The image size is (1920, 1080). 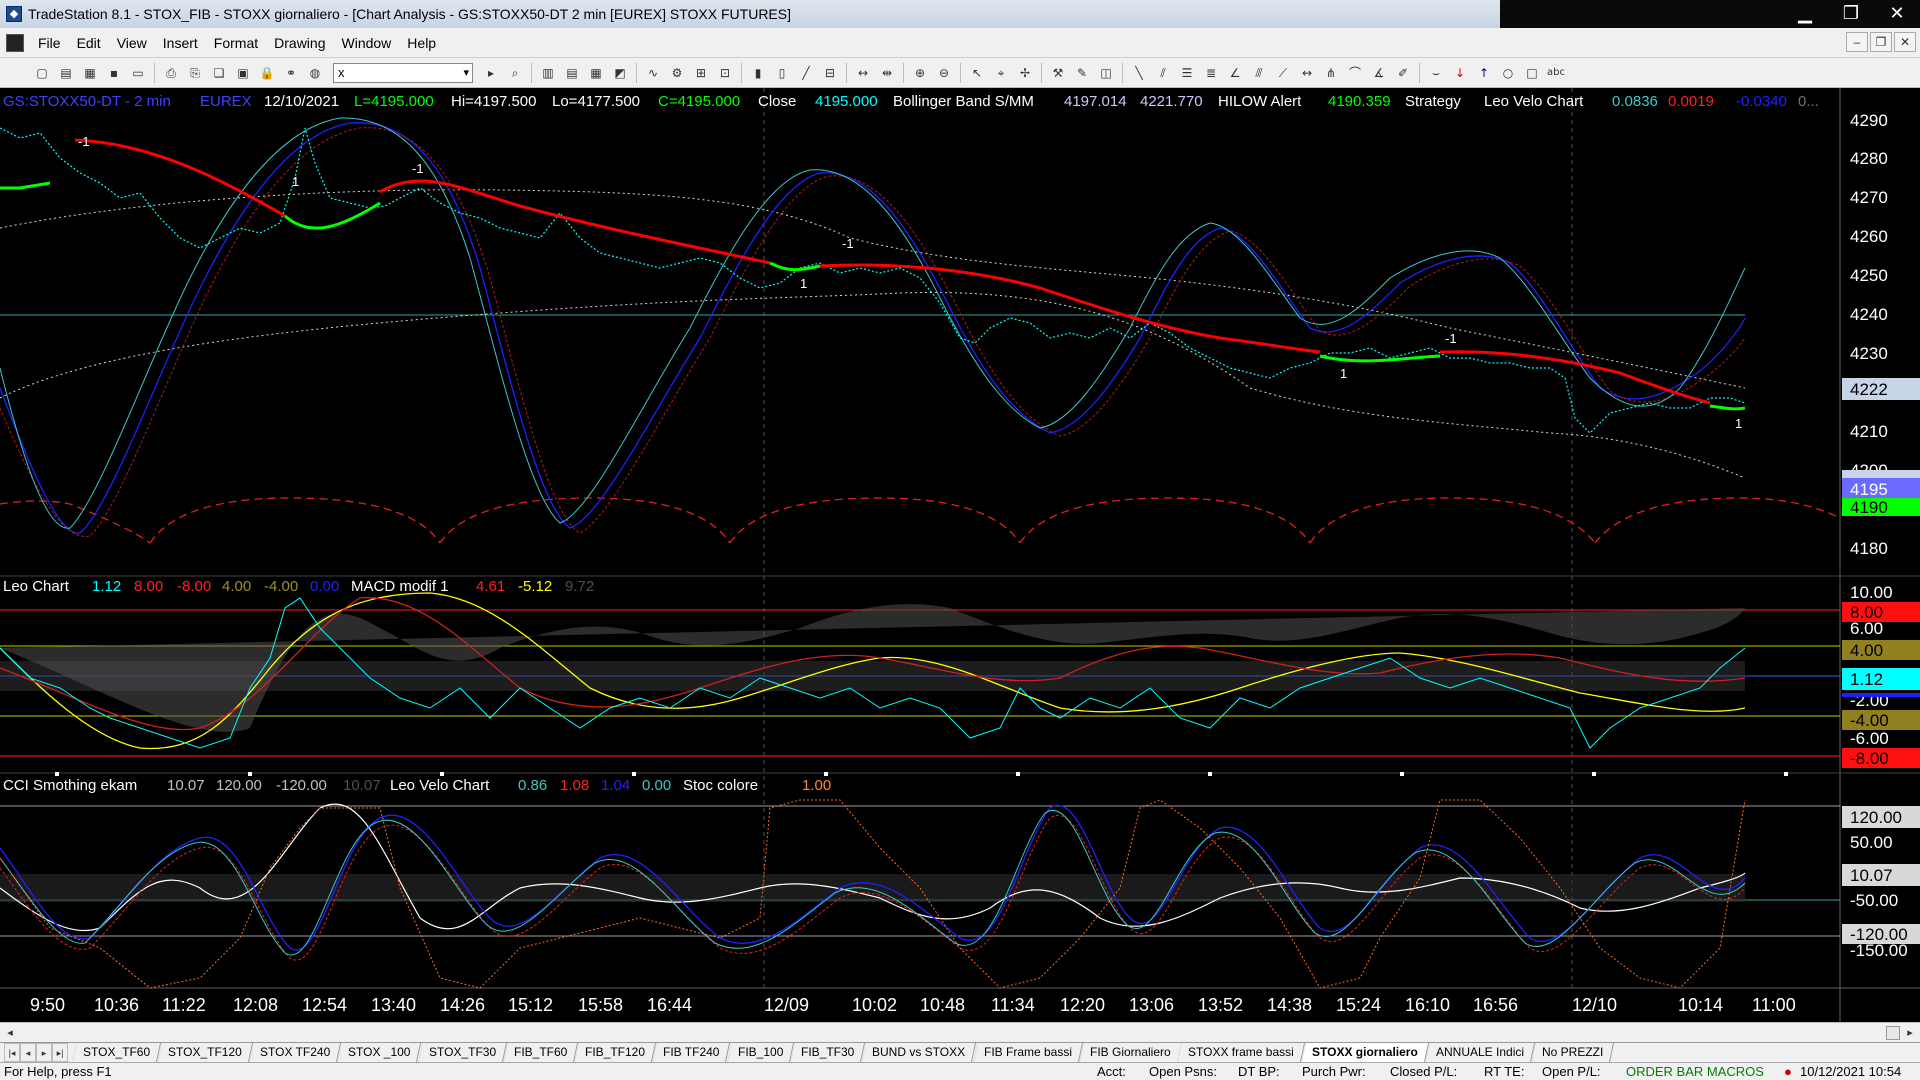 I want to click on chart-window-icon: ▥, so click(x=548, y=73).